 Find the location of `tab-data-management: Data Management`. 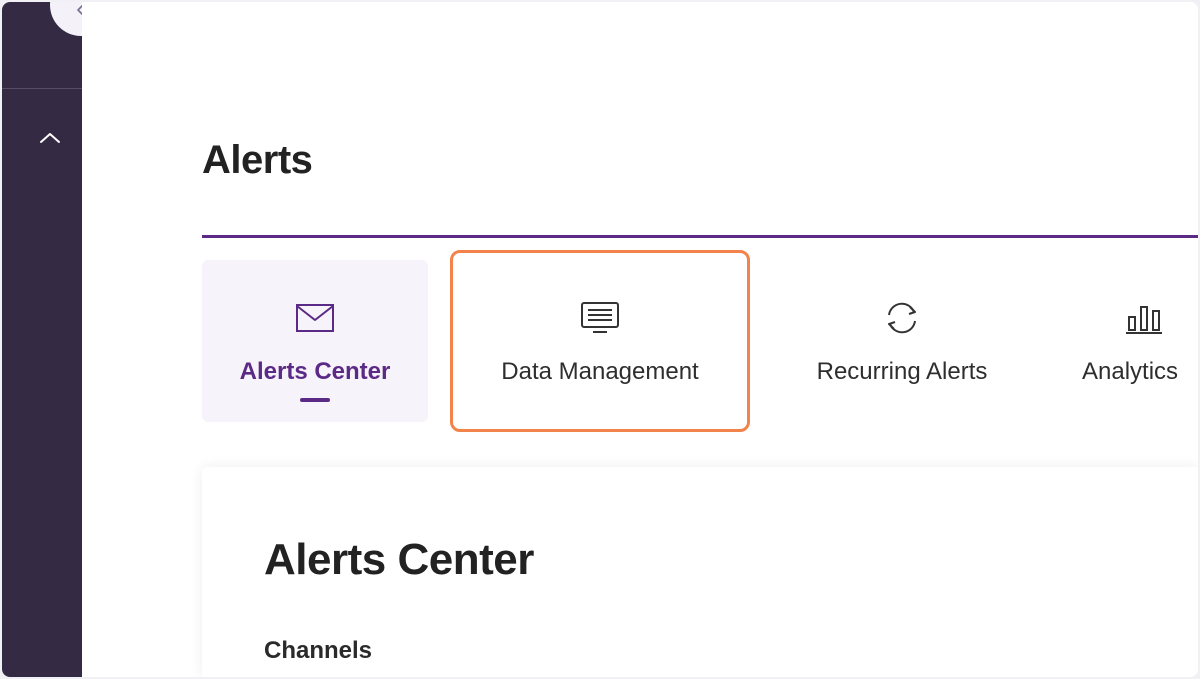

tab-data-management: Data Management is located at coordinates (600, 341).